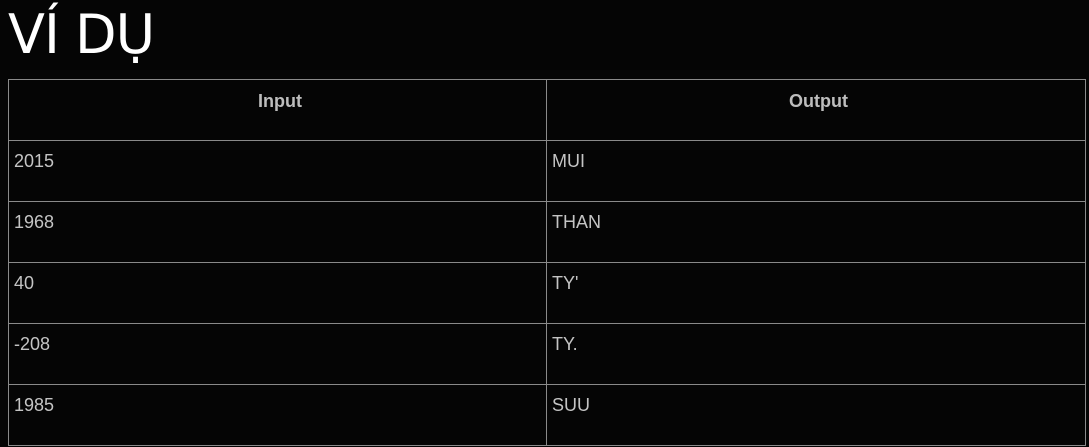 The height and width of the screenshot is (447, 1089). Describe the element at coordinates (816, 171) in the screenshot. I see `output-cell: MUI` at that location.